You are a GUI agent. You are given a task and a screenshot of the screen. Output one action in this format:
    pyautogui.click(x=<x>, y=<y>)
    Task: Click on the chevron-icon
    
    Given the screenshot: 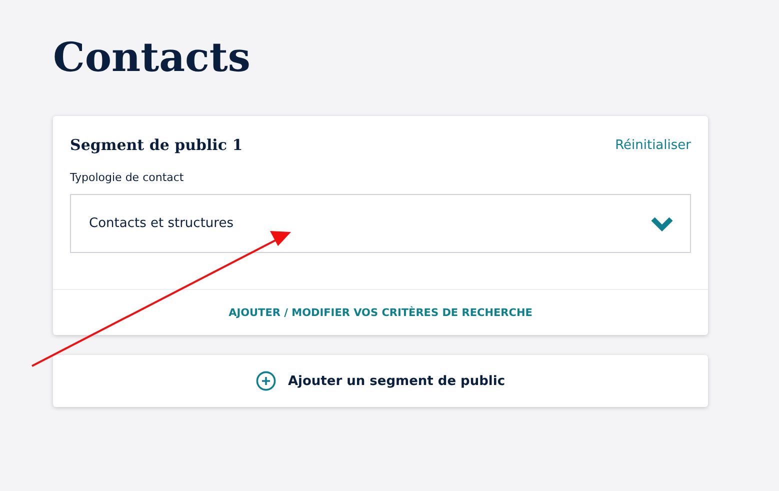 What is the action you would take?
    pyautogui.click(x=662, y=224)
    